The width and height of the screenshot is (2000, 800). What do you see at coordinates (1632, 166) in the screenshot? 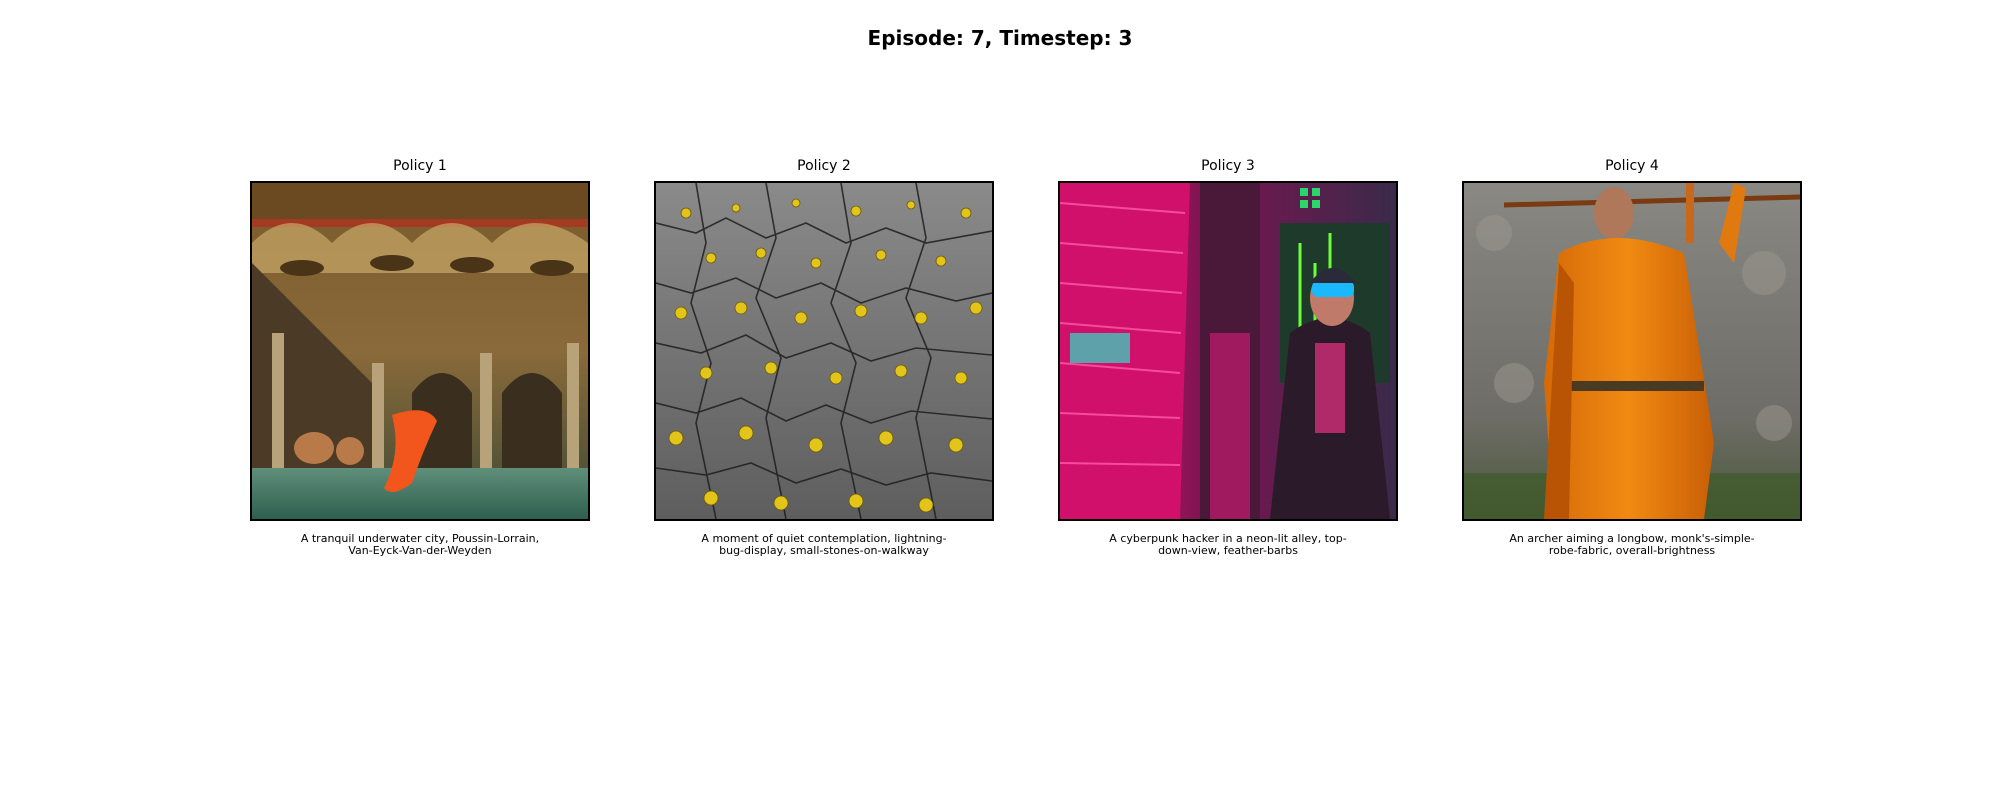
I see `panel-title: Policy 4` at bounding box center [1632, 166].